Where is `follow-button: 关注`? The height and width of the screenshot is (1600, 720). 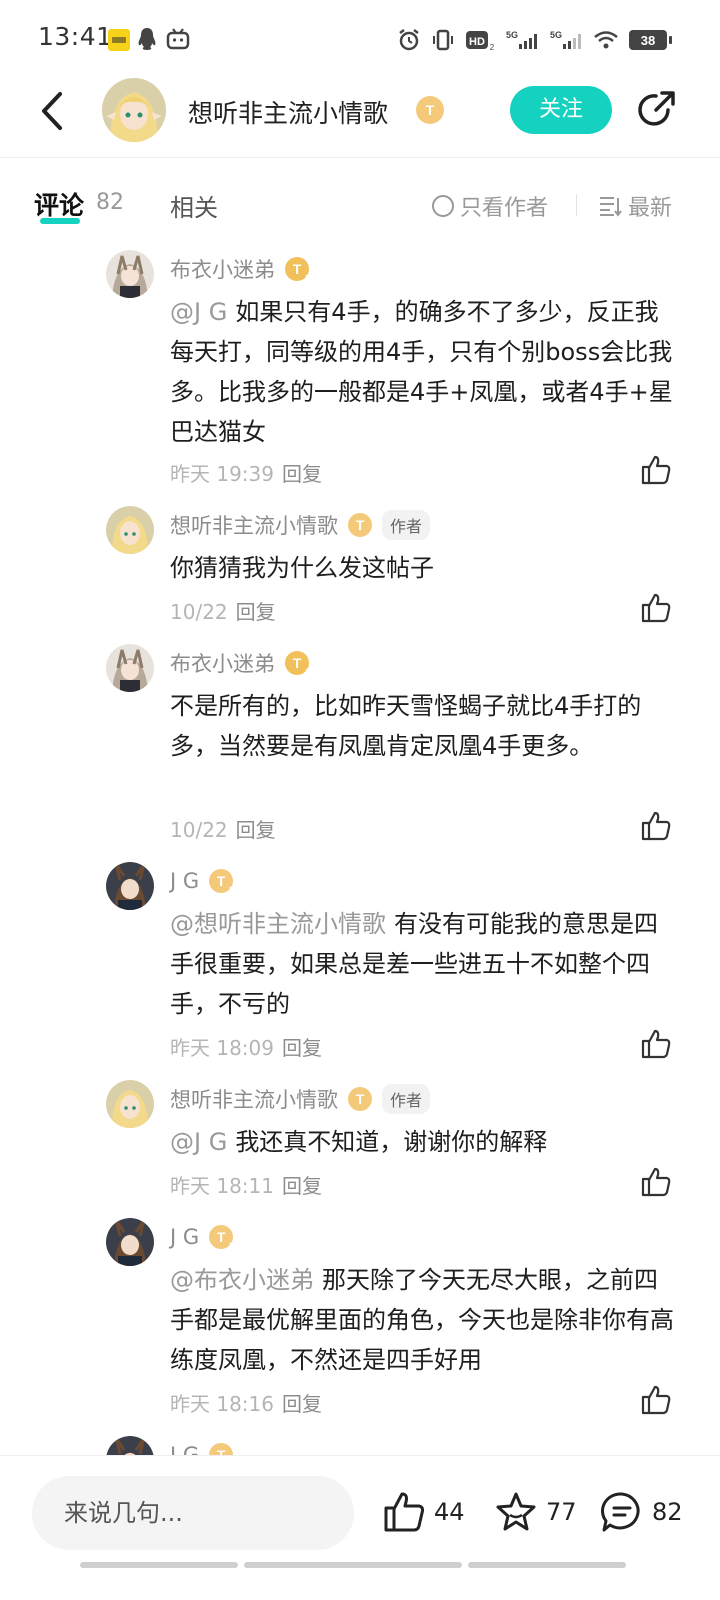 follow-button: 关注 is located at coordinates (561, 110).